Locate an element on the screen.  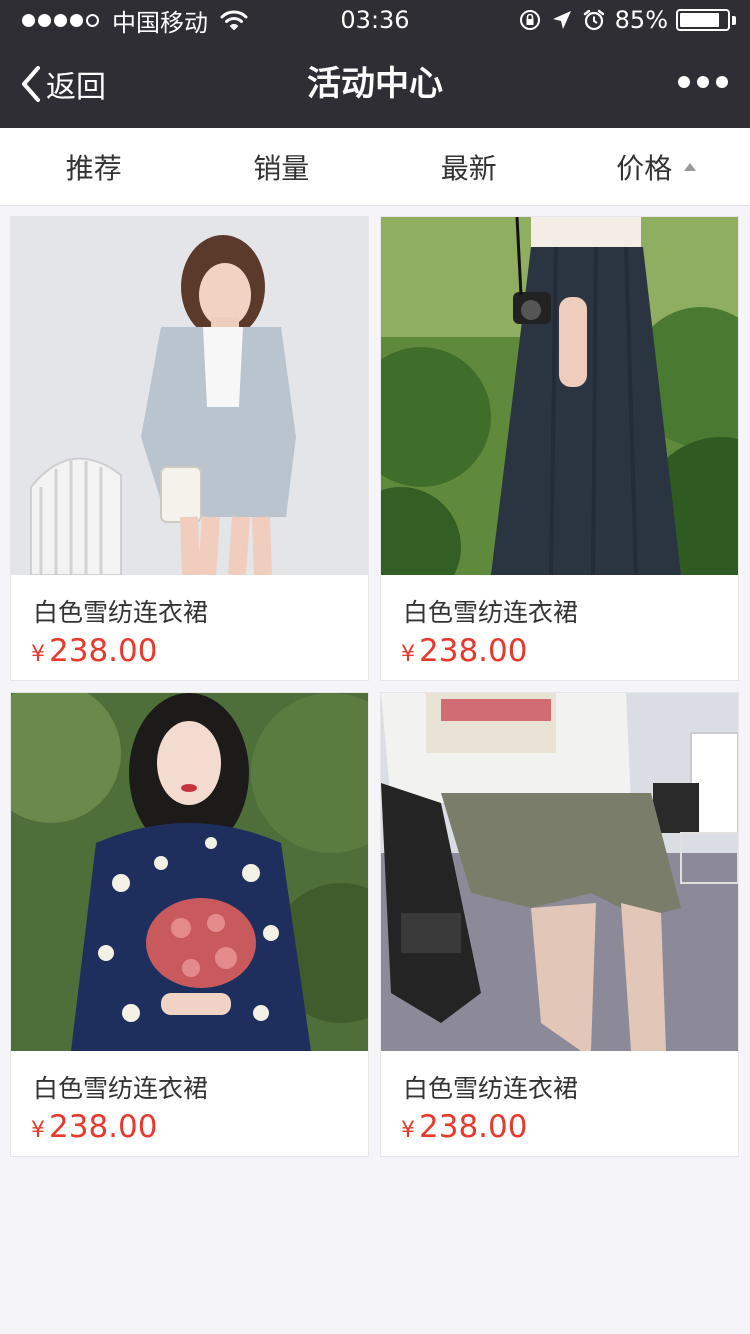
battery-tip is located at coordinates (734, 20).